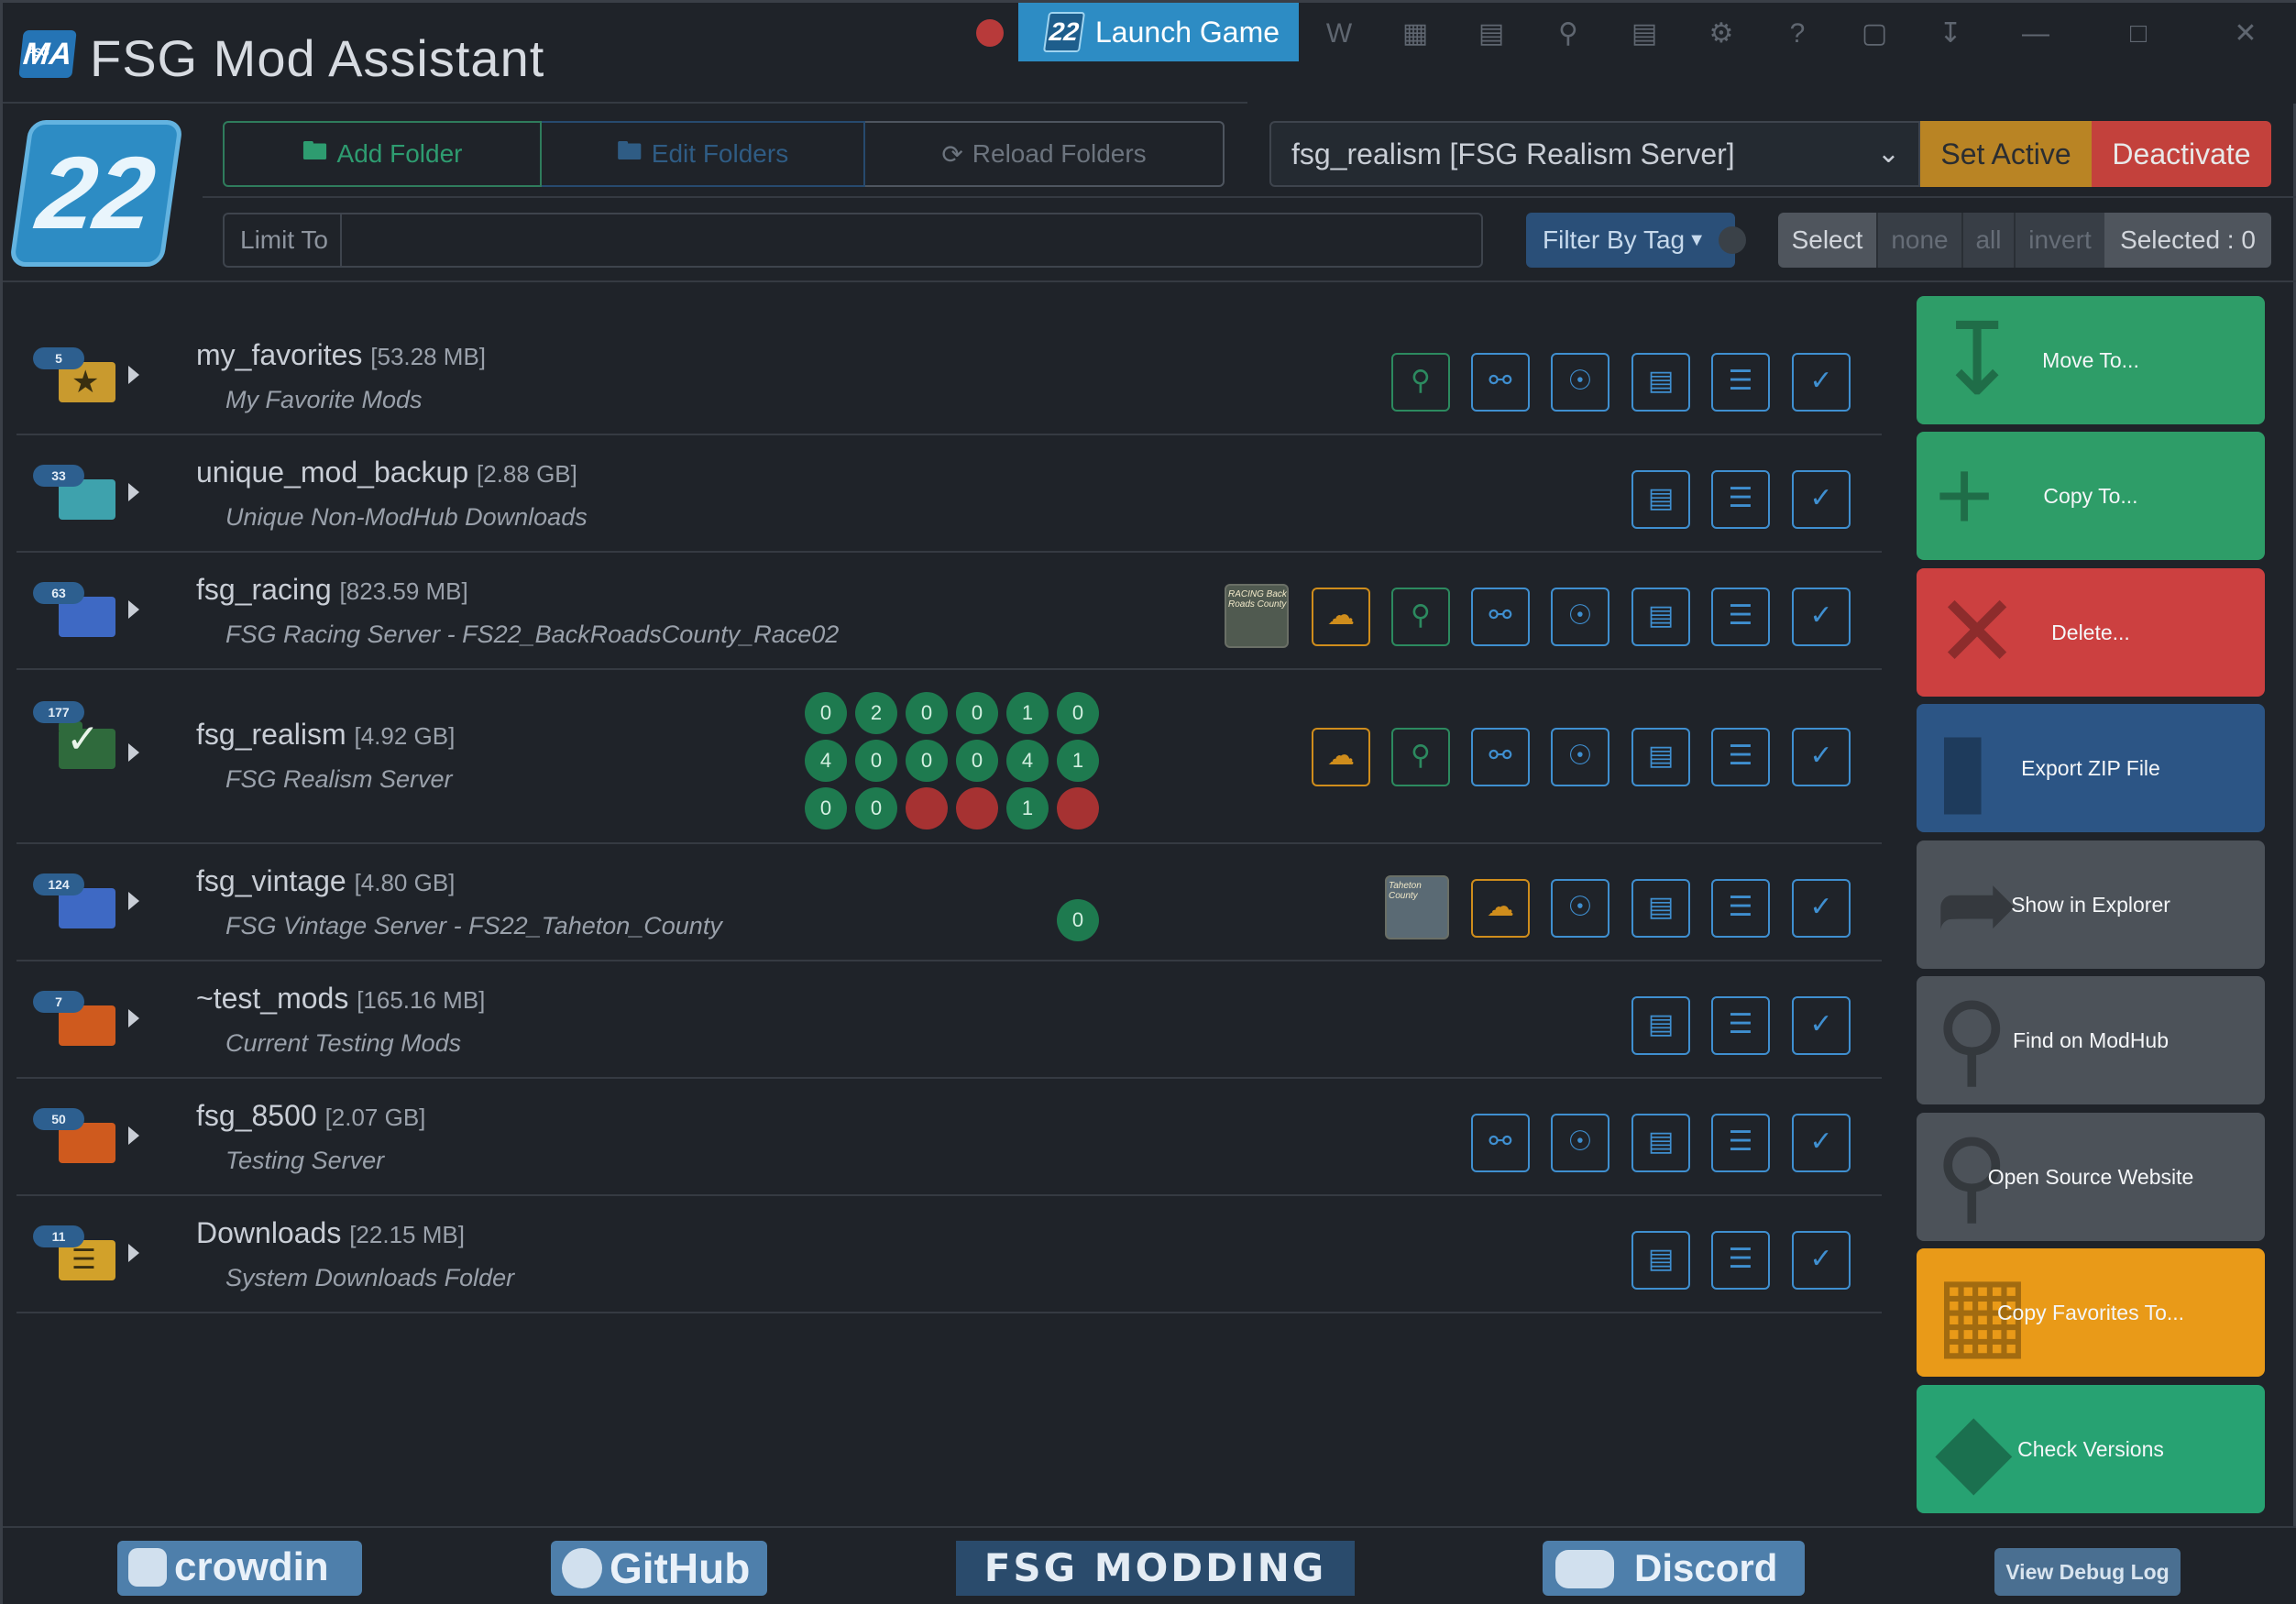 The height and width of the screenshot is (1604, 2296). I want to click on header-divider, so click(1149, 281).